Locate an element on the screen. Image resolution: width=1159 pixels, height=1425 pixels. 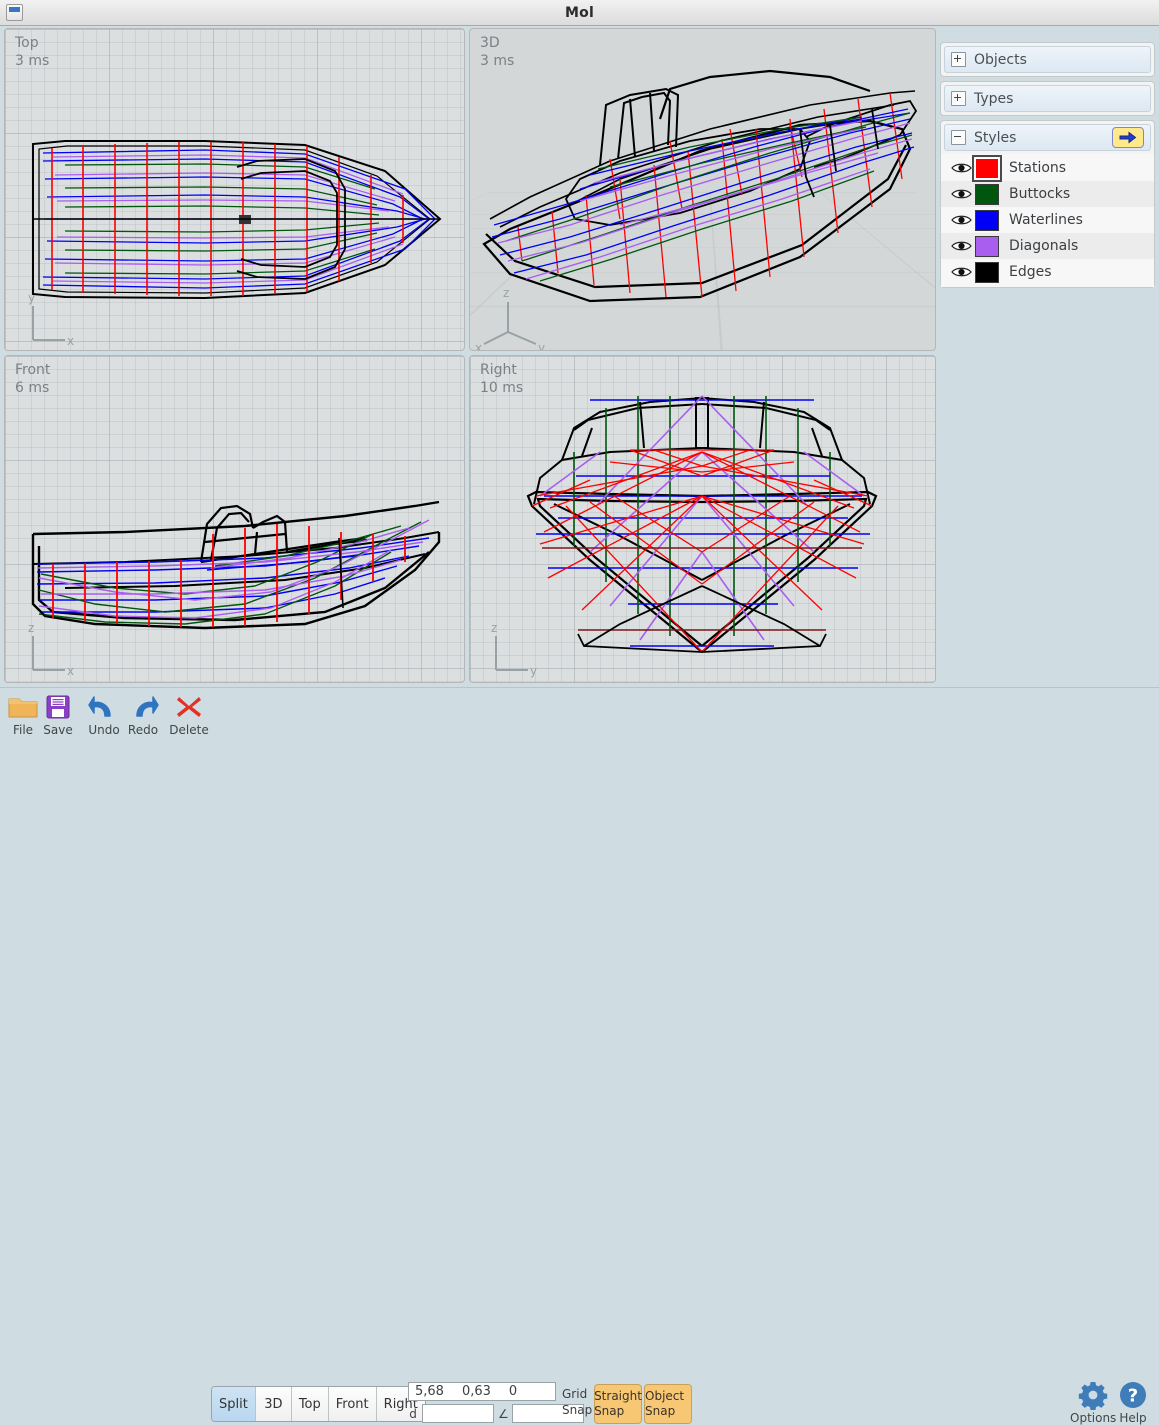
options-button: Options is located at coordinates (1093, 1402).